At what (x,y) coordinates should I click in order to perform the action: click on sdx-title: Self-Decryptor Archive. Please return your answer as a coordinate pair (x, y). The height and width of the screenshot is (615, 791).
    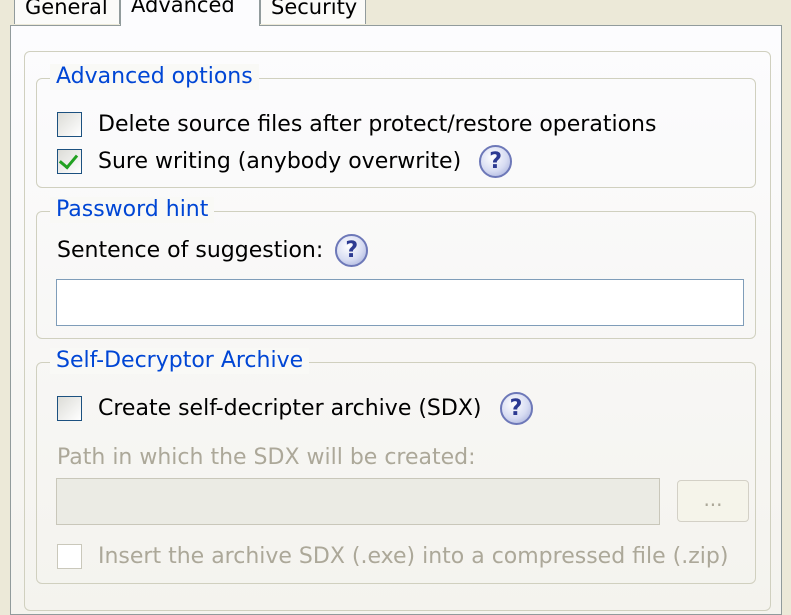
    Looking at the image, I should click on (180, 361).